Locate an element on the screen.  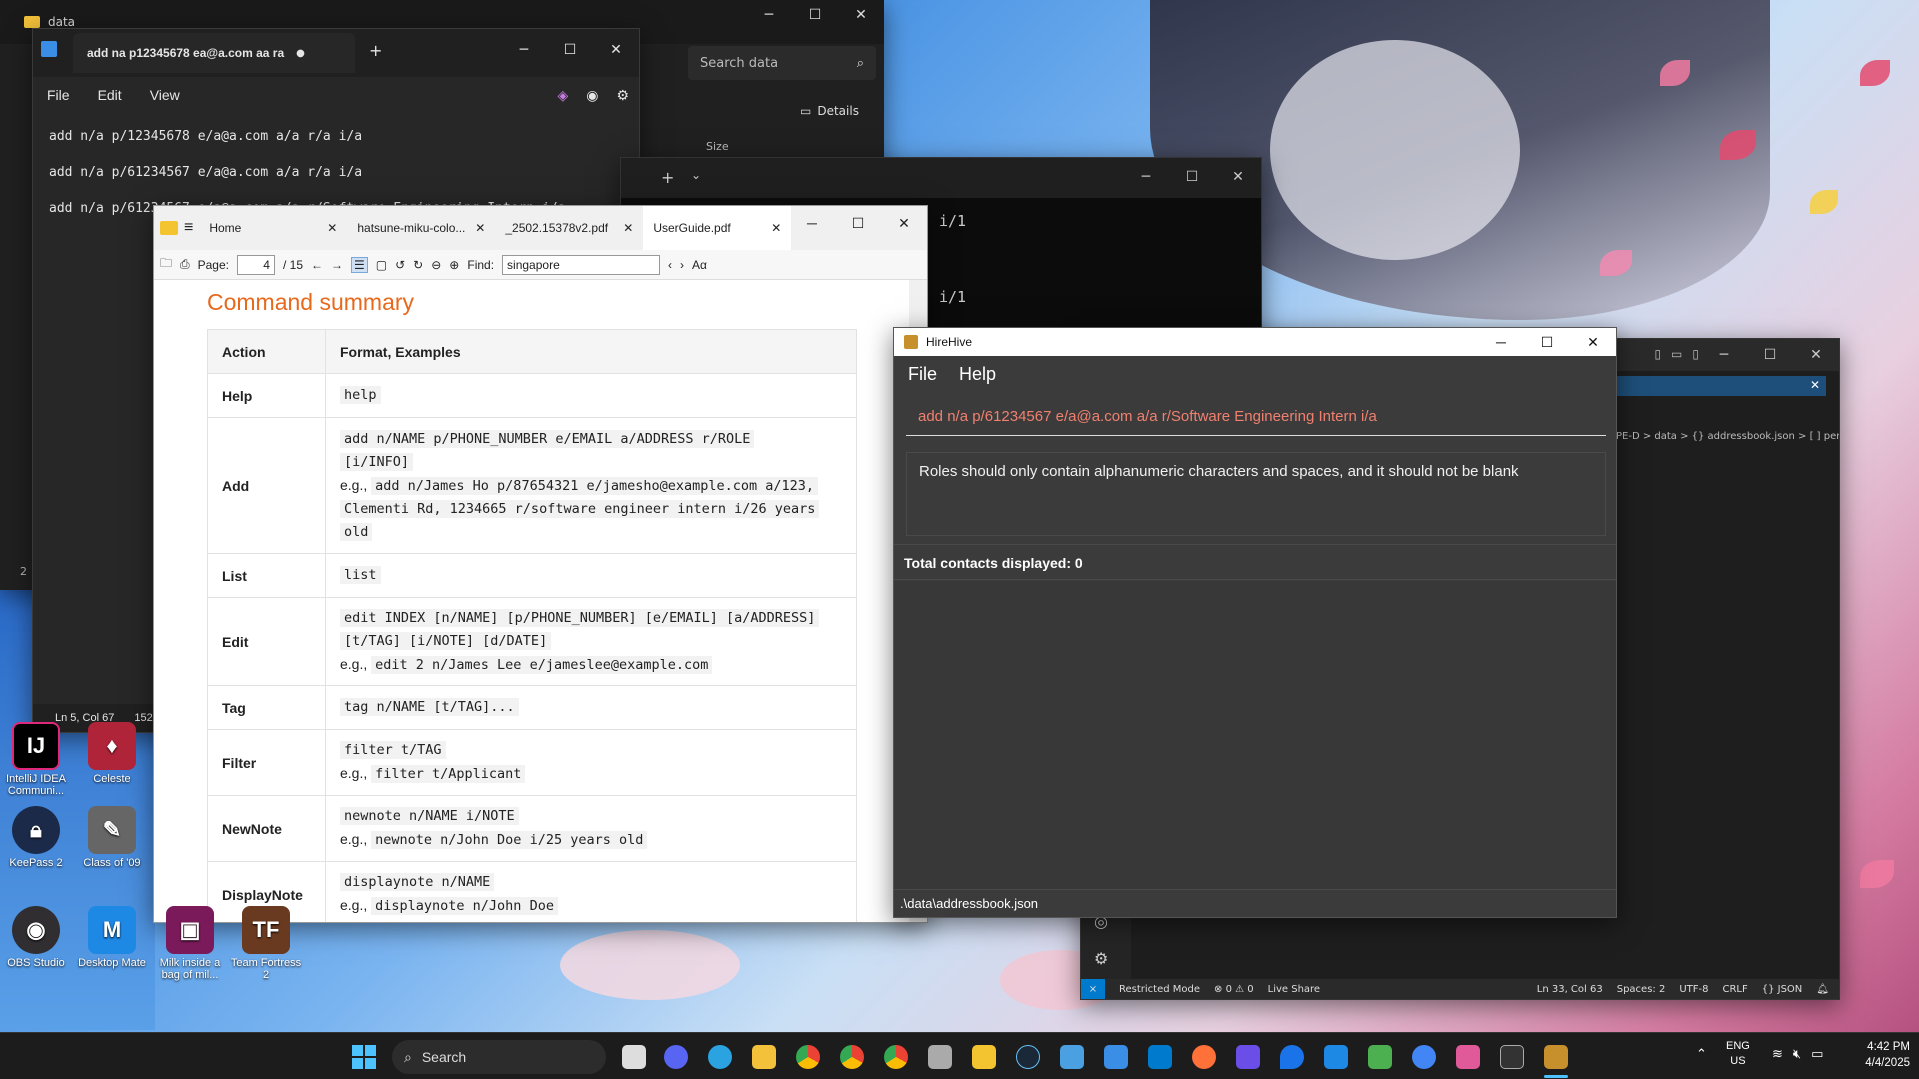
single-page-icon: ▢ is located at coordinates (381, 265).